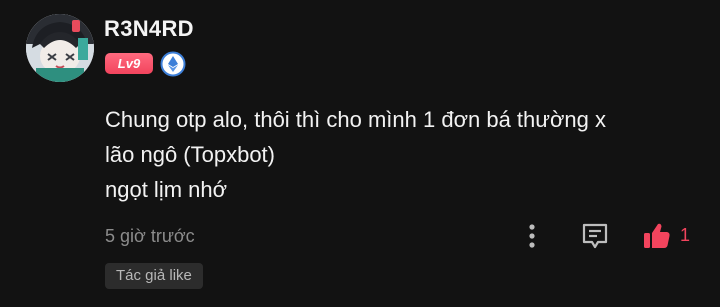  Describe the element at coordinates (129, 63) in the screenshot. I see `level-badge: Lv9` at that location.